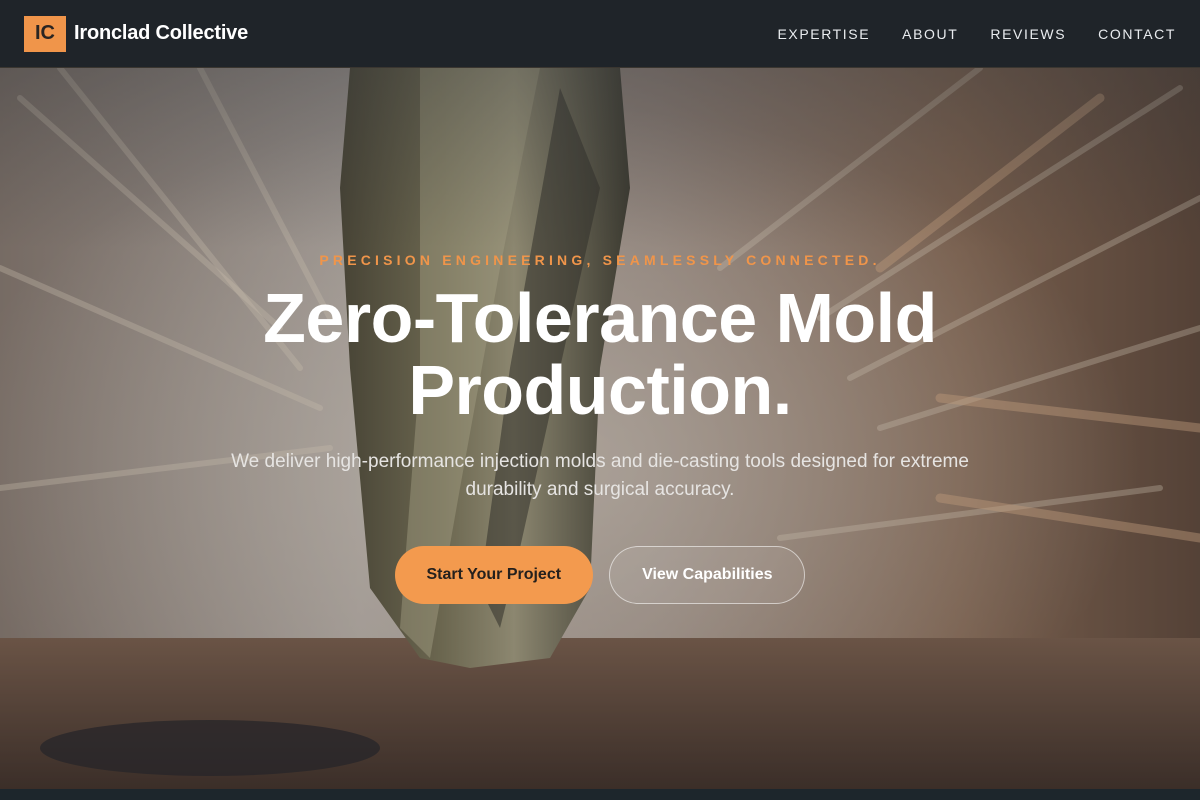 Image resolution: width=1200 pixels, height=800 pixels. I want to click on nav-link-contact: CONTACT, so click(1137, 34).